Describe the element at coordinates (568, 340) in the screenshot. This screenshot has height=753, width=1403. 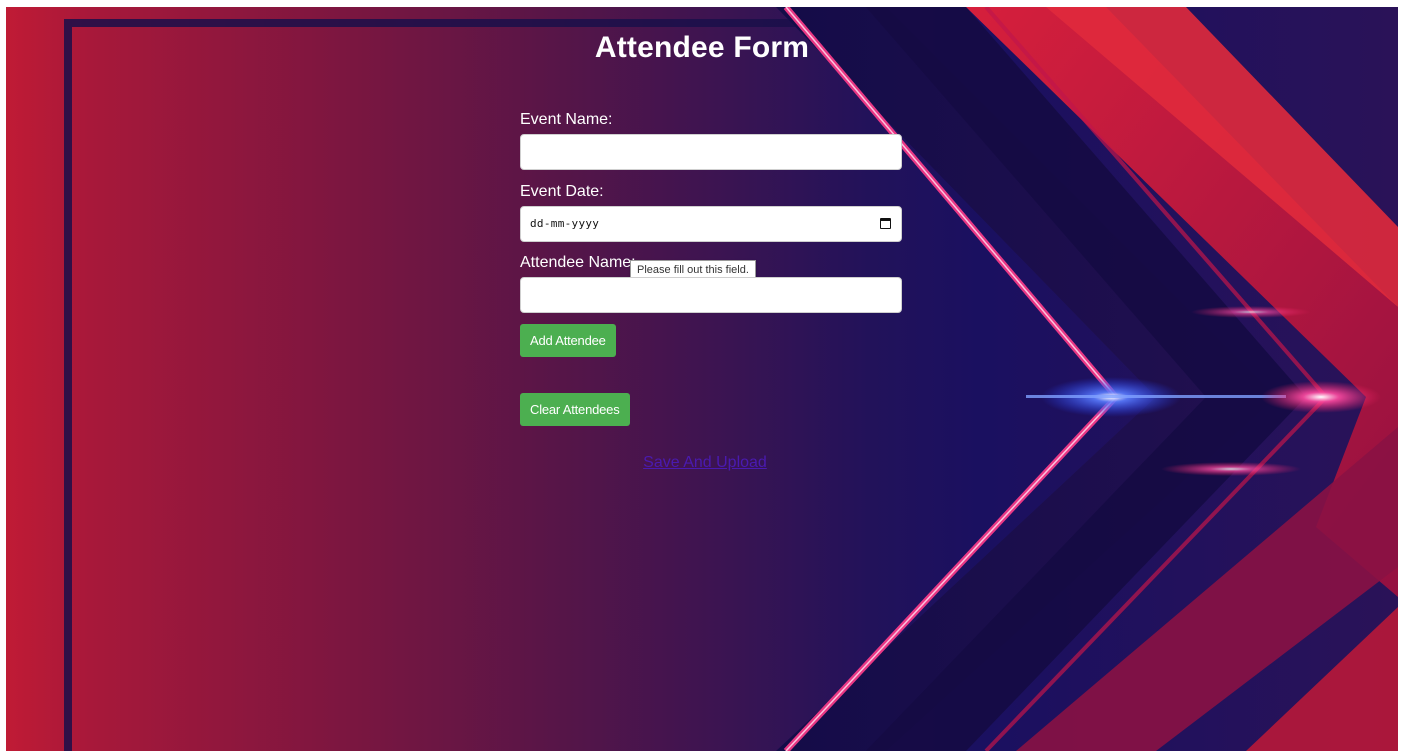
I see `add-attendee-button: Add Attendee` at that location.